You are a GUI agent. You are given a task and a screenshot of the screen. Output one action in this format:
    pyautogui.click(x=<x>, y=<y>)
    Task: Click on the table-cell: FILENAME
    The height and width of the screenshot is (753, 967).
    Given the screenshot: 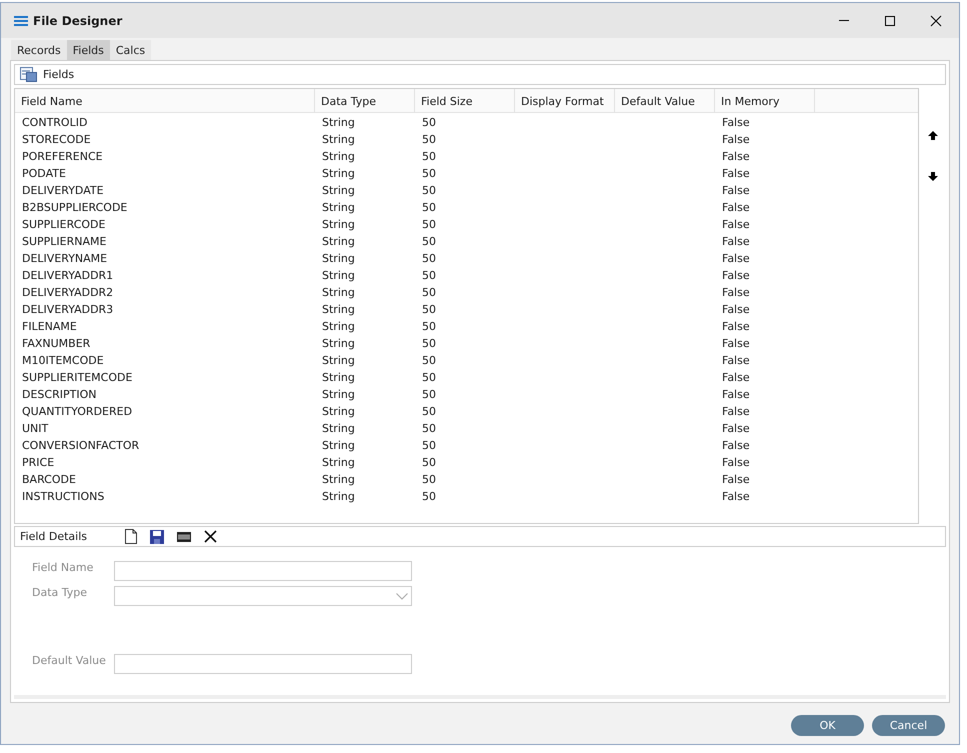 What is the action you would take?
    pyautogui.click(x=49, y=326)
    